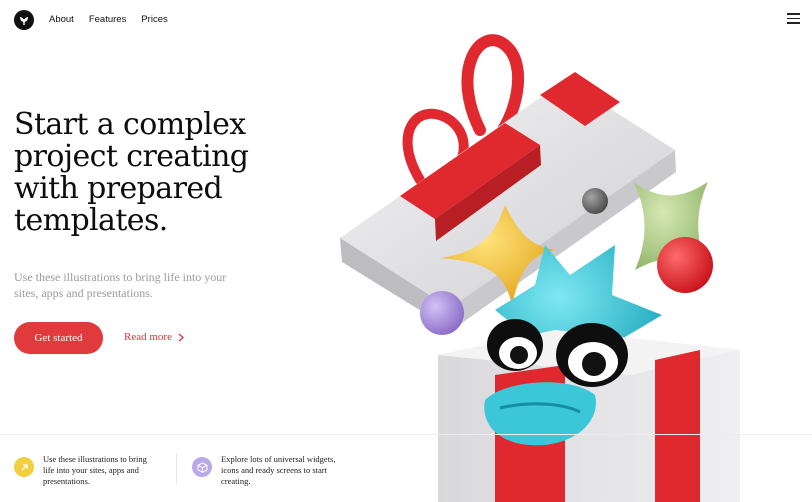 This screenshot has height=502, width=812. I want to click on feature-separator, so click(176, 469).